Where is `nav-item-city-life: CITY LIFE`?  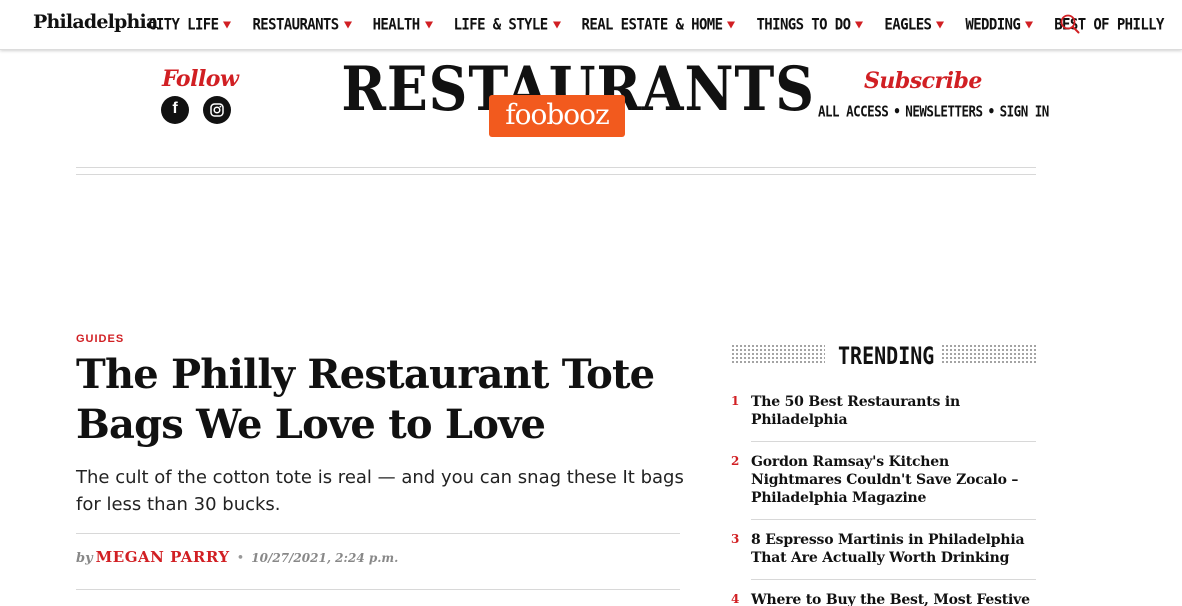 nav-item-city-life: CITY LIFE is located at coordinates (190, 25).